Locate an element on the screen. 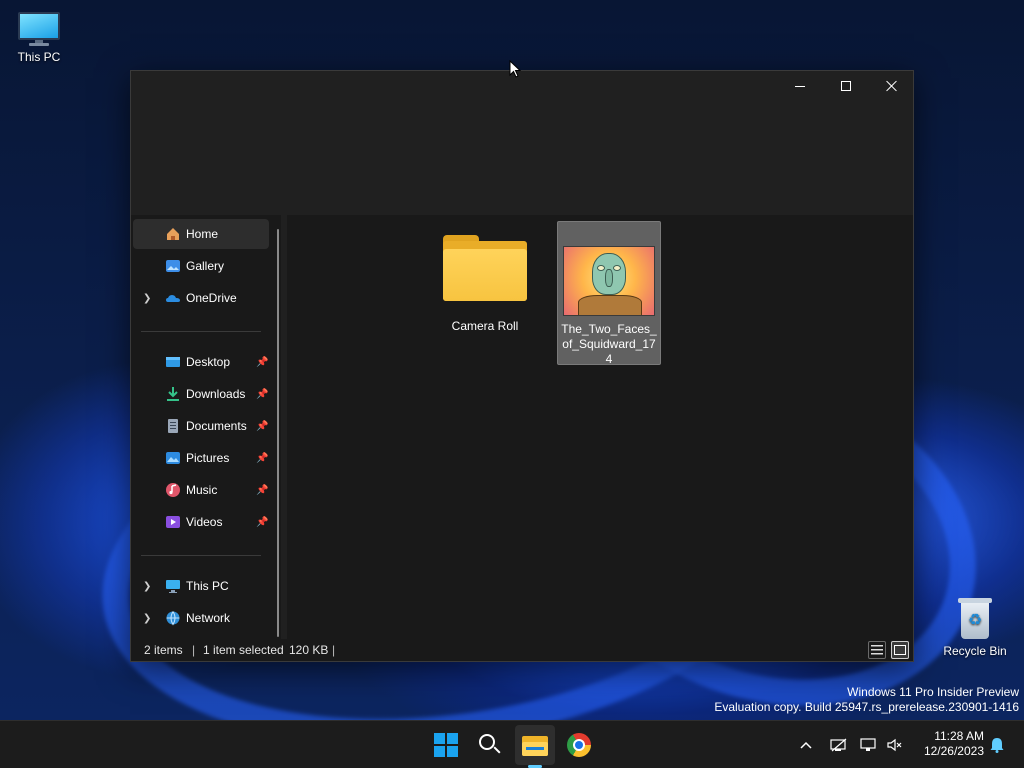 The height and width of the screenshot is (768, 1024). show-hidden-icons-button is located at coordinates (806, 744).